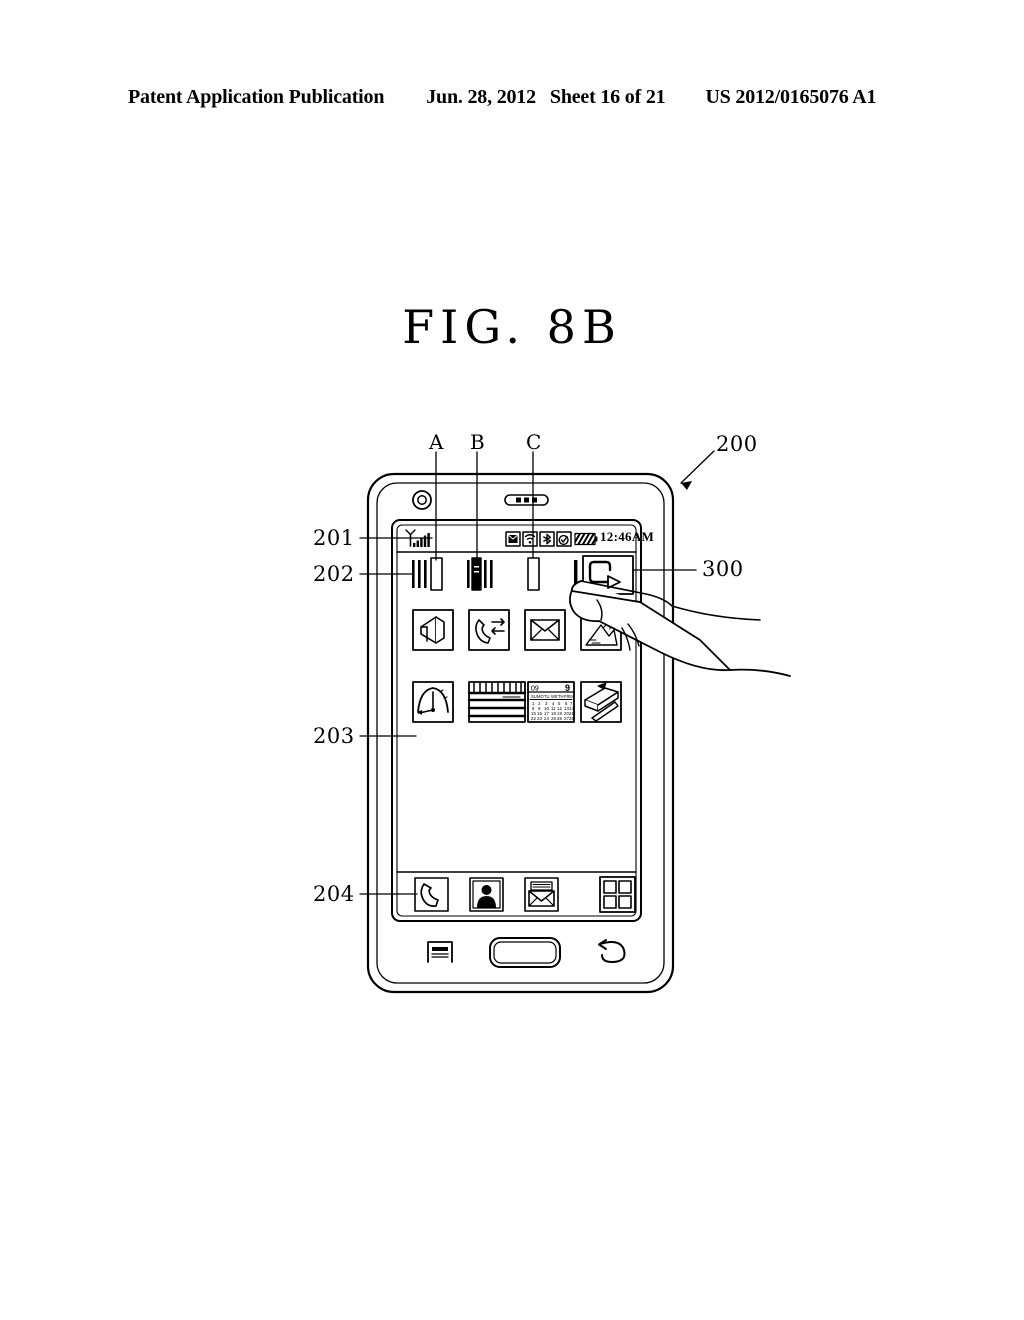 The height and width of the screenshot is (1320, 1024). I want to click on svg-text: 22, so click(533, 718).